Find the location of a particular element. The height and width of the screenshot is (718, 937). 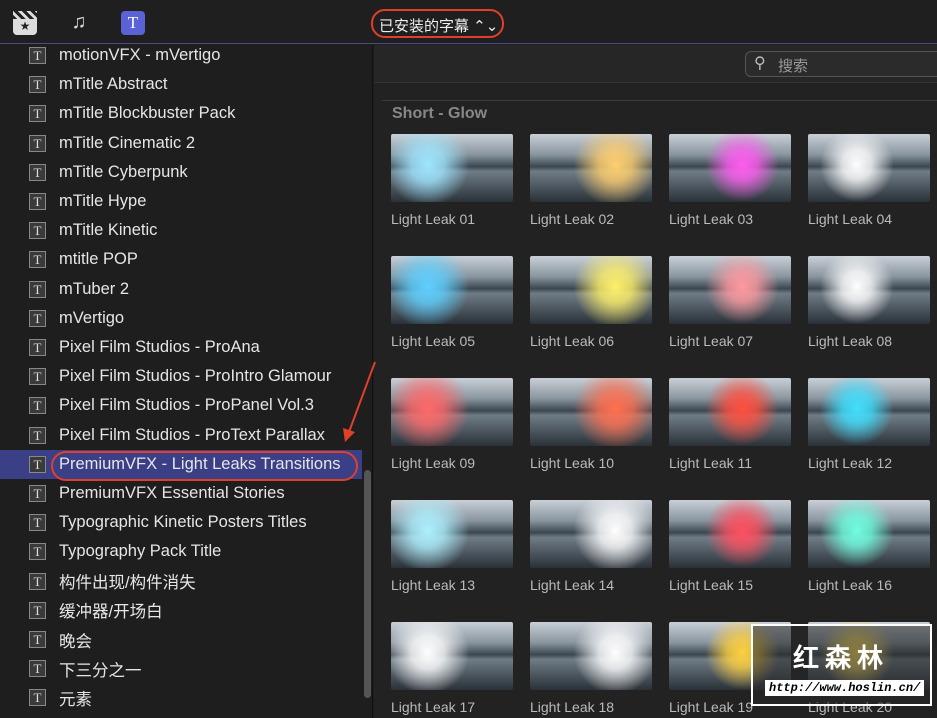

watermark-title: 红森林 is located at coordinates (841, 658).